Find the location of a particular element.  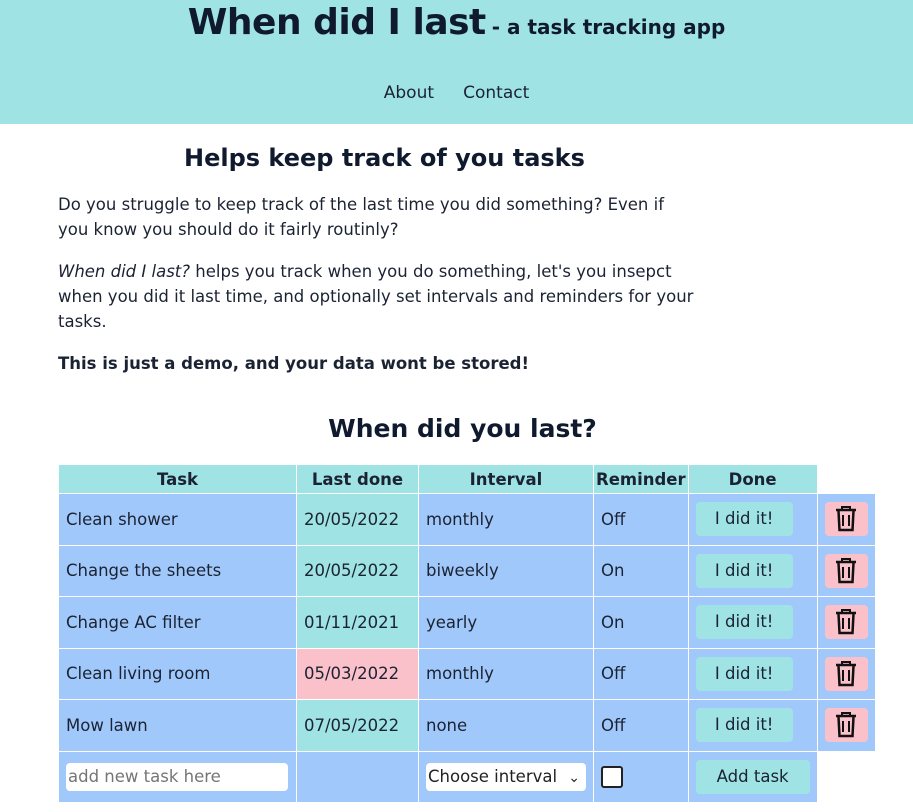

new-task-row: Choose interval ⌄ Add task is located at coordinates (467, 776).